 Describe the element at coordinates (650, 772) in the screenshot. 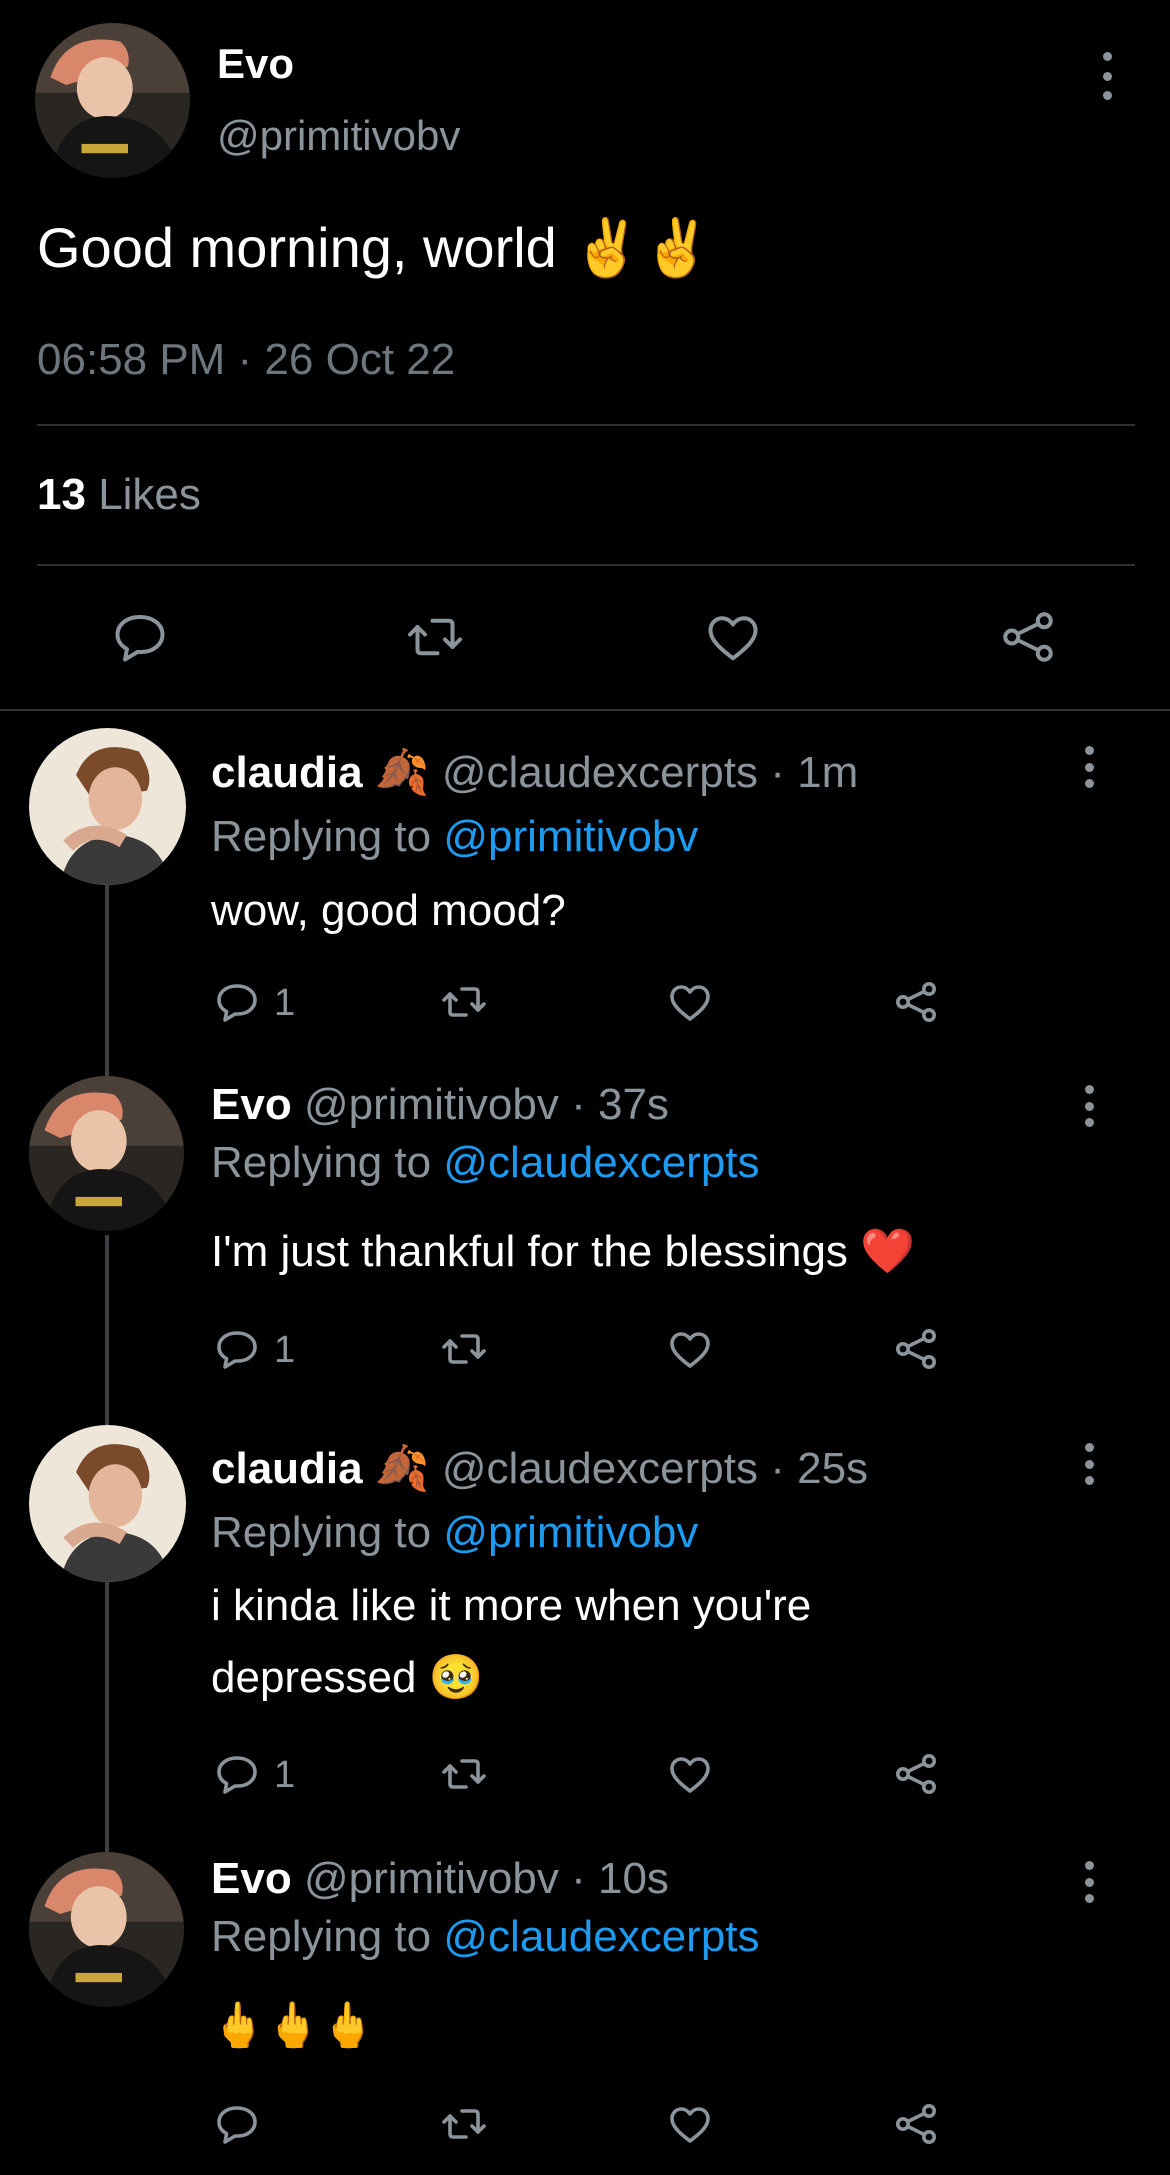

I see `reply-handle-time: @claudexcerpts · 1m` at that location.